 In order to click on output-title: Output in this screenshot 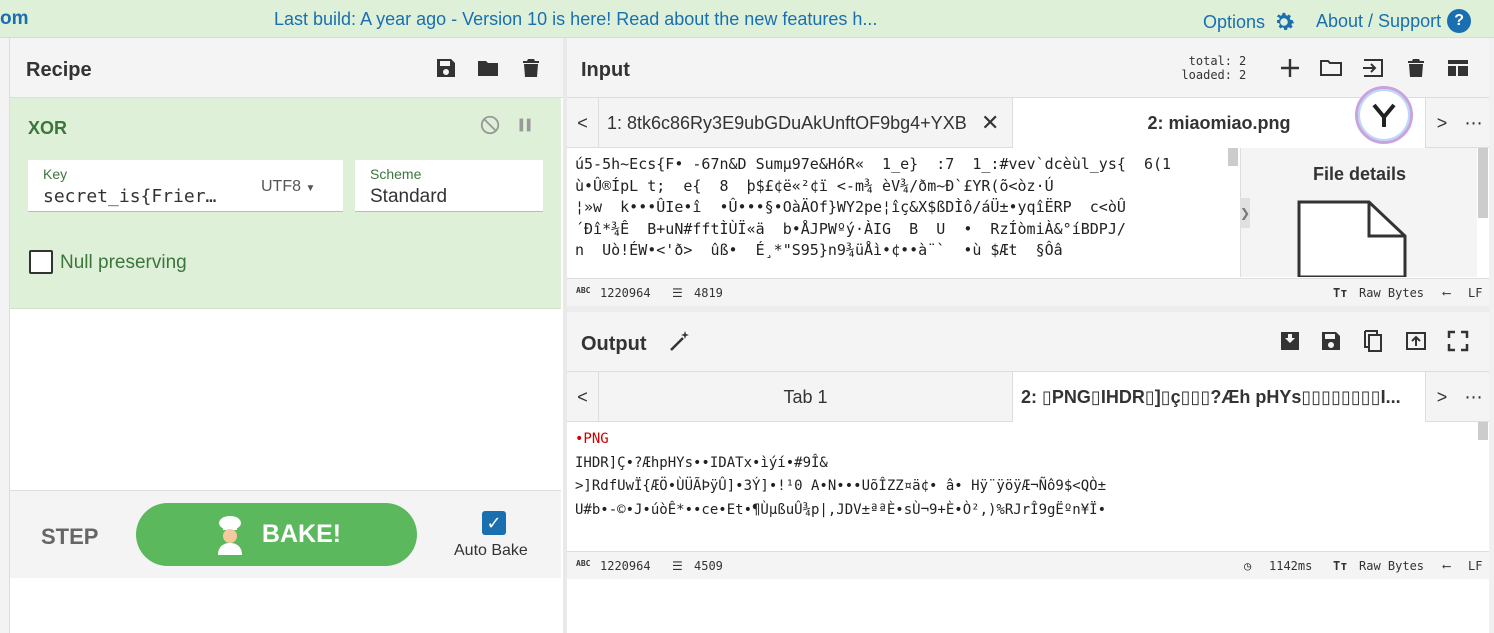, I will do `click(614, 344)`.